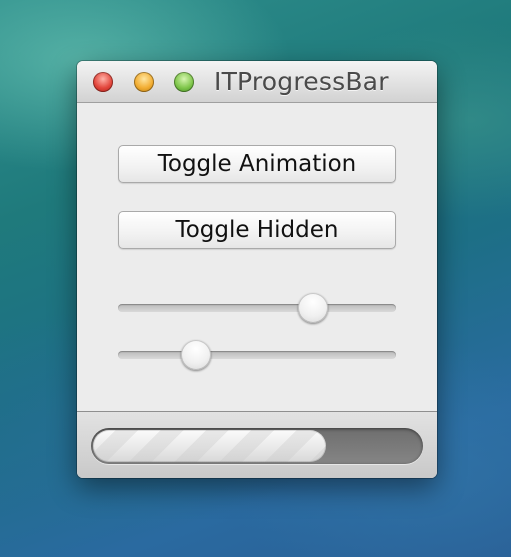 The image size is (511, 557). I want to click on slider-1-track, so click(257, 308).